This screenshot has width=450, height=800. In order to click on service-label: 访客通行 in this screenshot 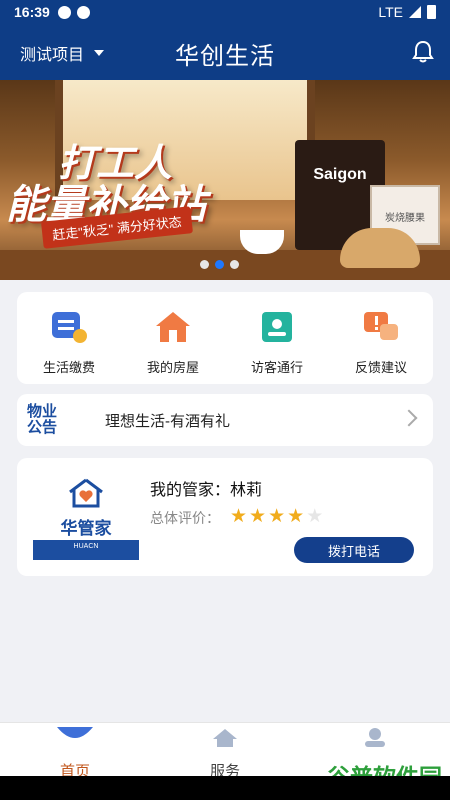, I will do `click(276, 367)`.